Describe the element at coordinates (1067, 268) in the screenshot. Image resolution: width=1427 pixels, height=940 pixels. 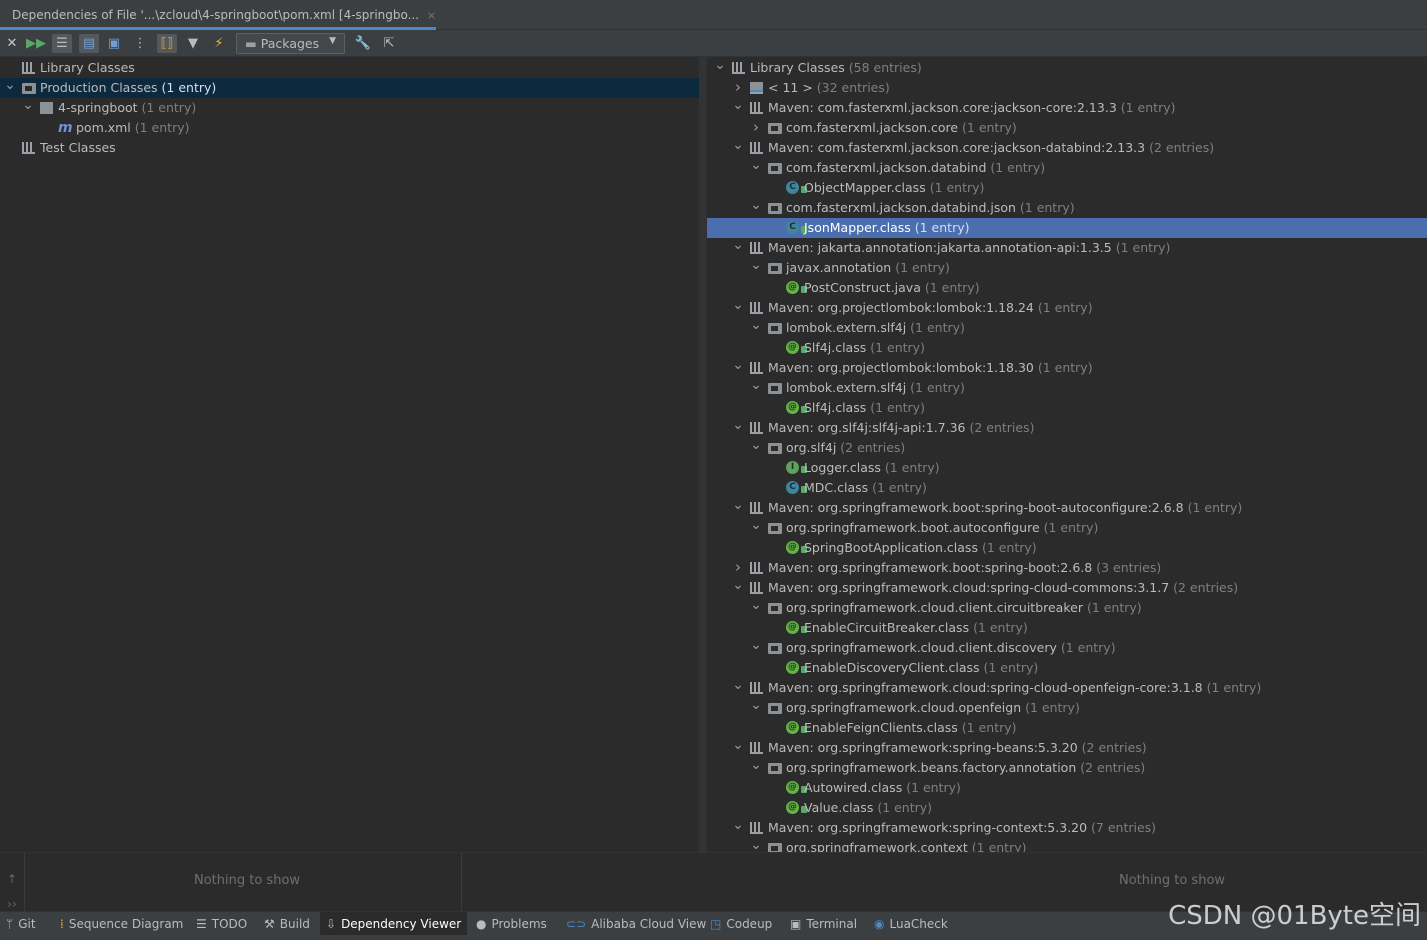
I see `tree-node: ⌄ javax.annotation (1 entry)` at that location.